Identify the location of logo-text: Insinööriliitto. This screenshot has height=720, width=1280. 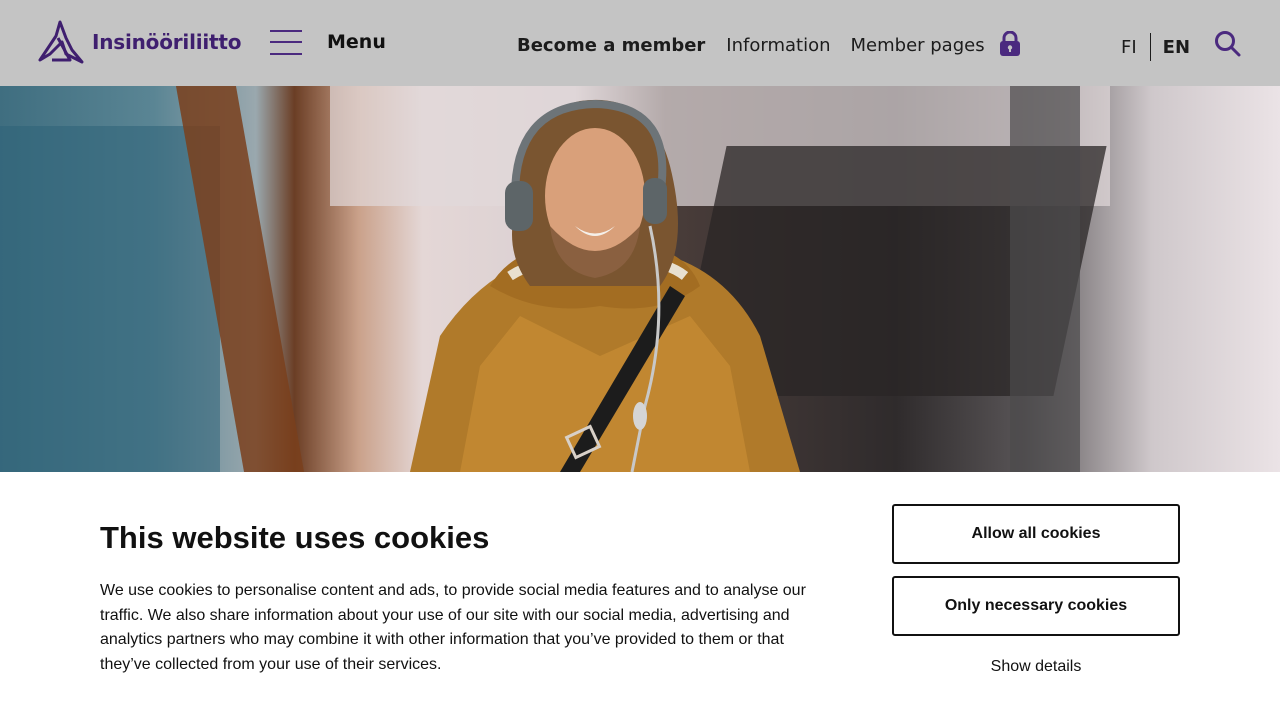
(167, 42).